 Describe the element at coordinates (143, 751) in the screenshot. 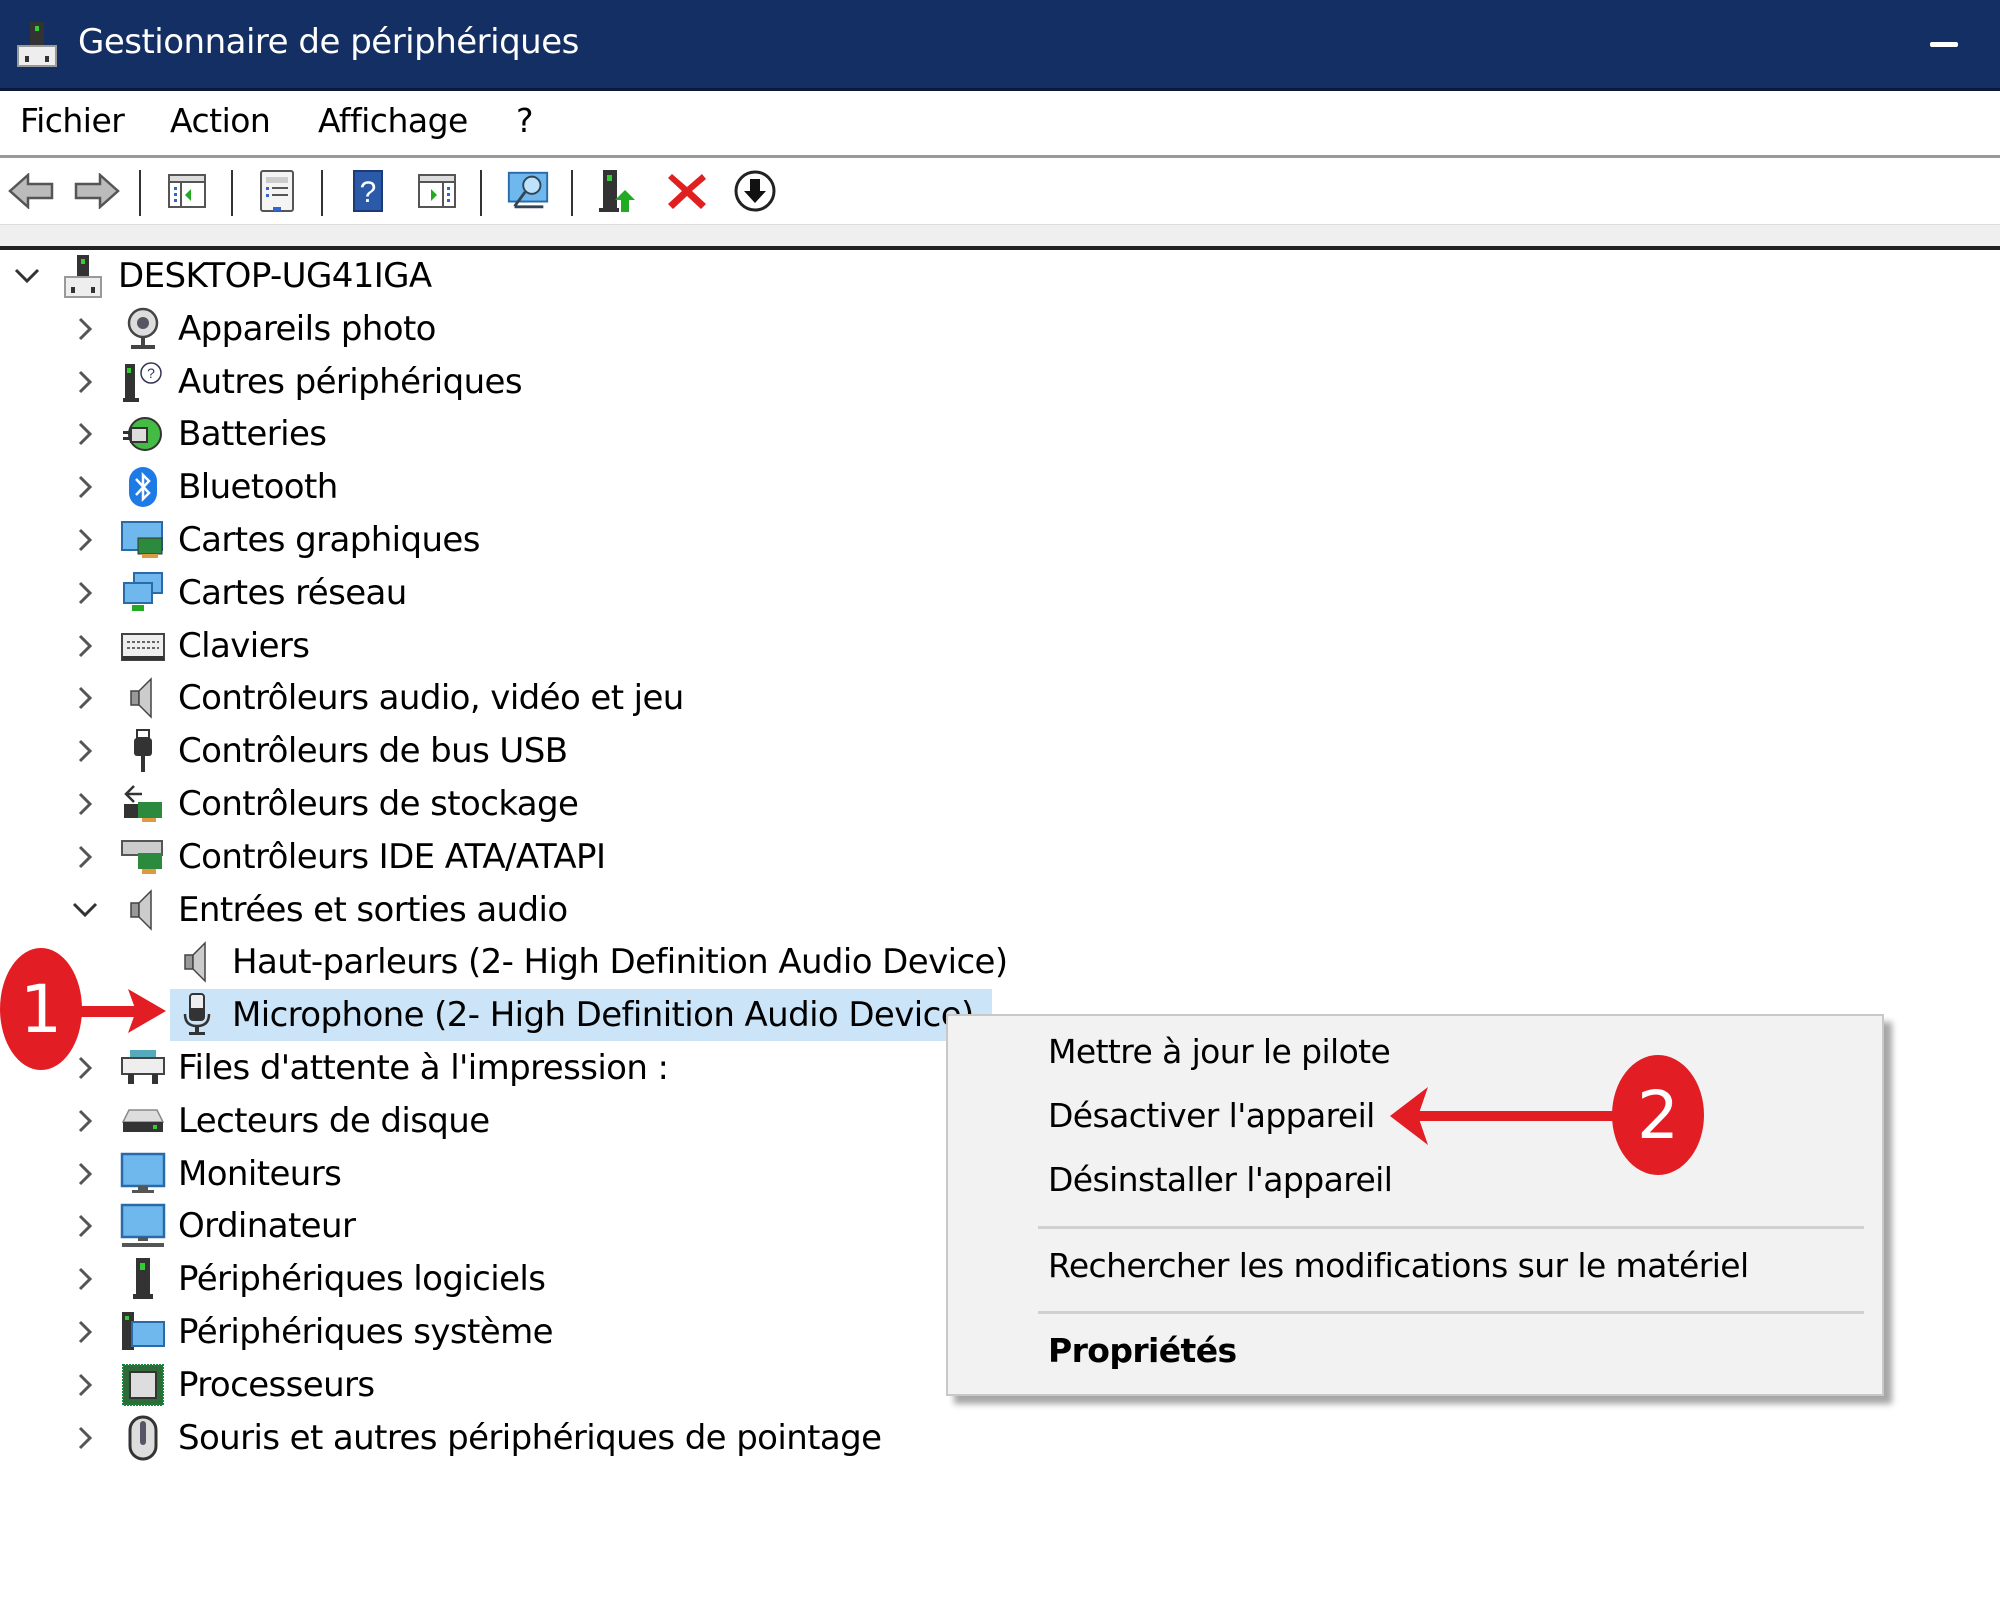

I see `usb-icon` at that location.